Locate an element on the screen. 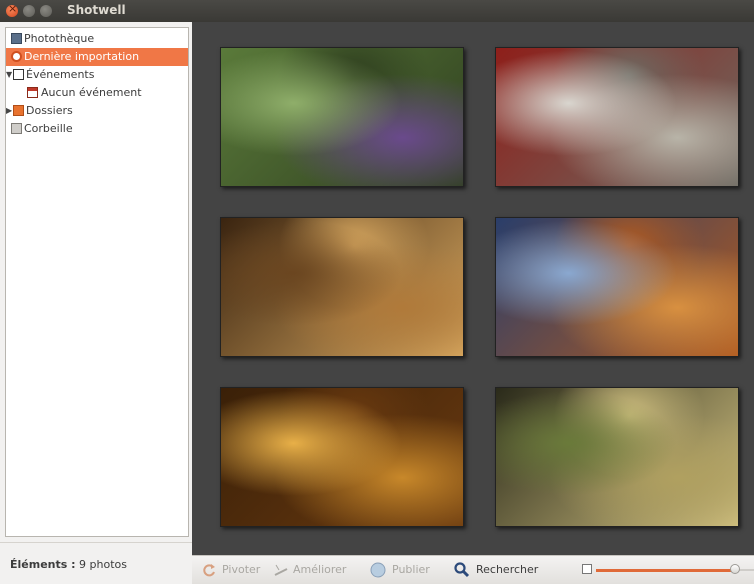 The image size is (754, 584). sidebar-item-no-event: Aucun événement is located at coordinates (97, 93).